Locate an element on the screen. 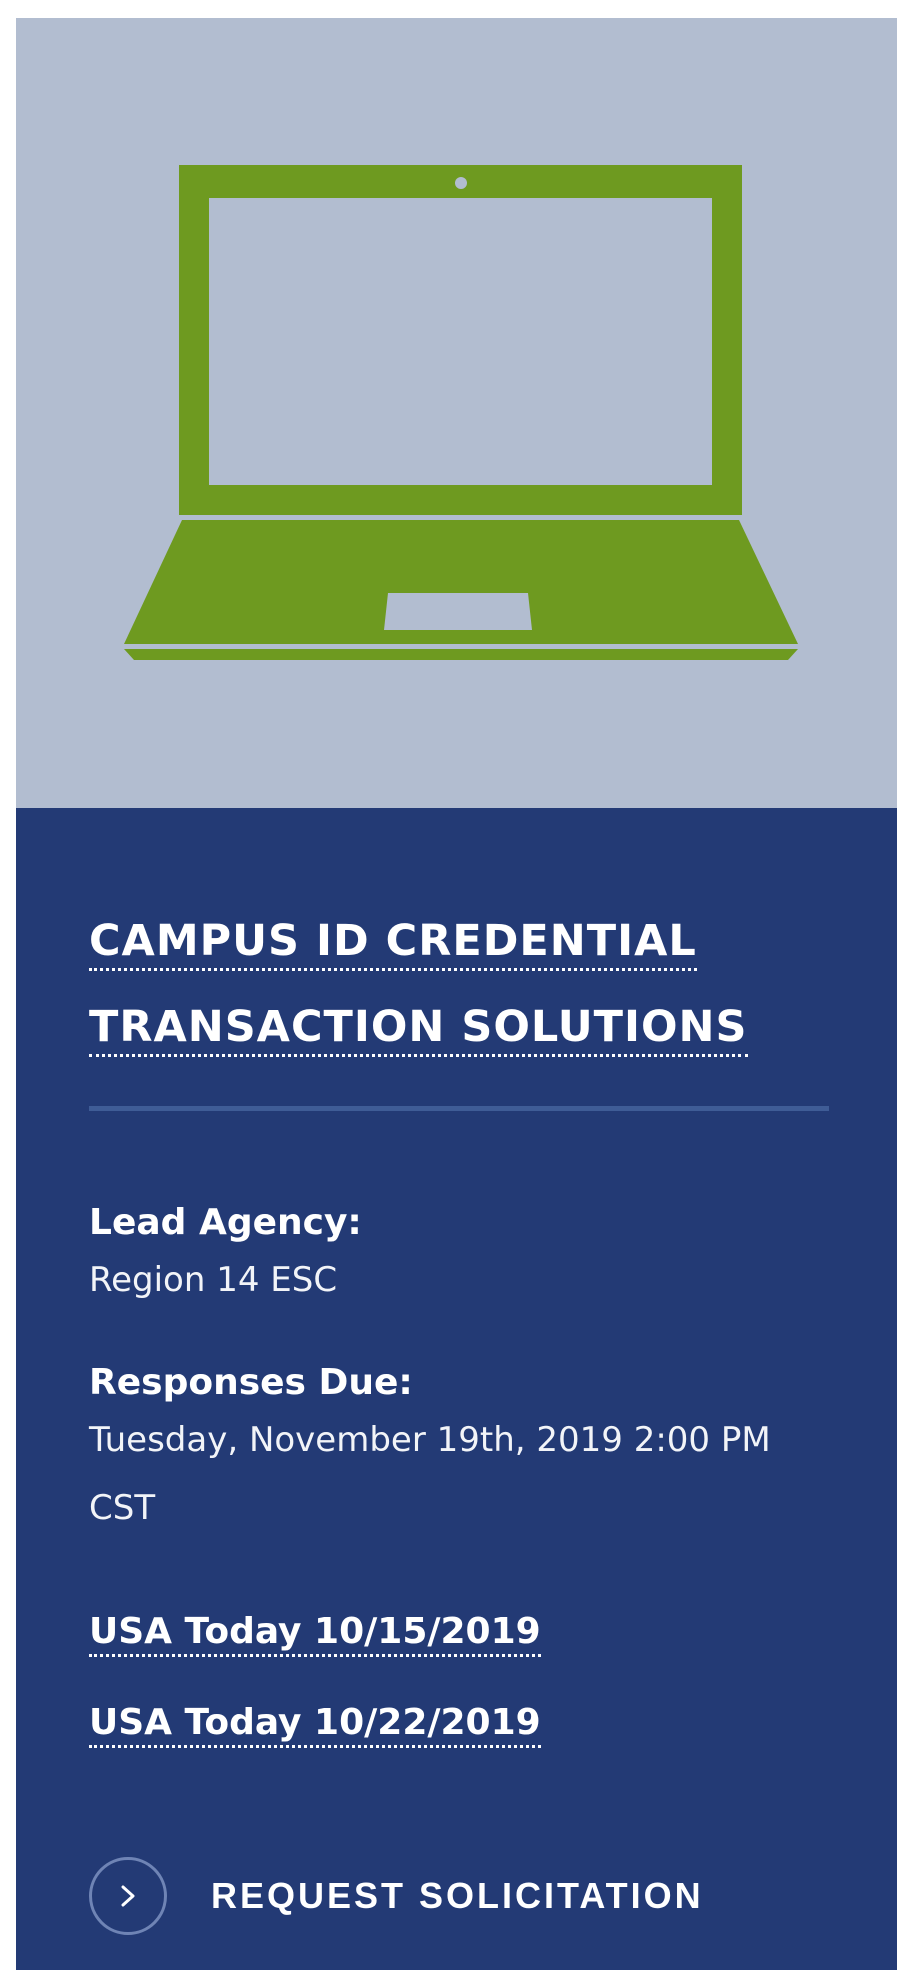 The image size is (897, 1970). responses-due-label: Responses Due: is located at coordinates (251, 1382).